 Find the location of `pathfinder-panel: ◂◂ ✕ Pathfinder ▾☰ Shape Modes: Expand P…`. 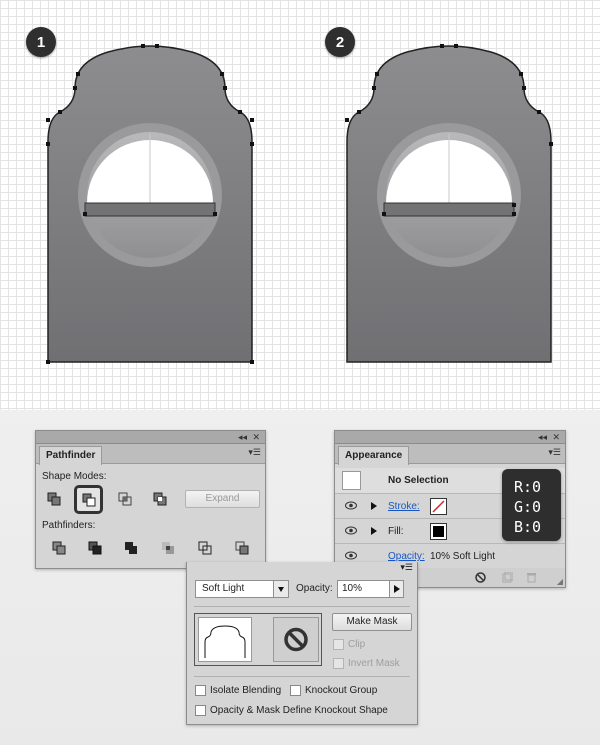

pathfinder-panel: ◂◂ ✕ Pathfinder ▾☰ Shape Modes: Expand P… is located at coordinates (150, 499).